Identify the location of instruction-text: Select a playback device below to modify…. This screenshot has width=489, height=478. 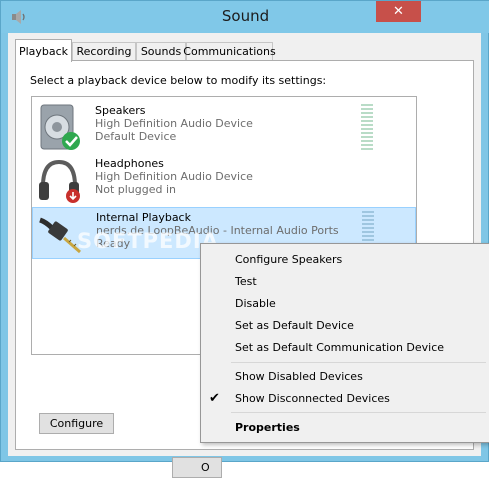
(178, 80).